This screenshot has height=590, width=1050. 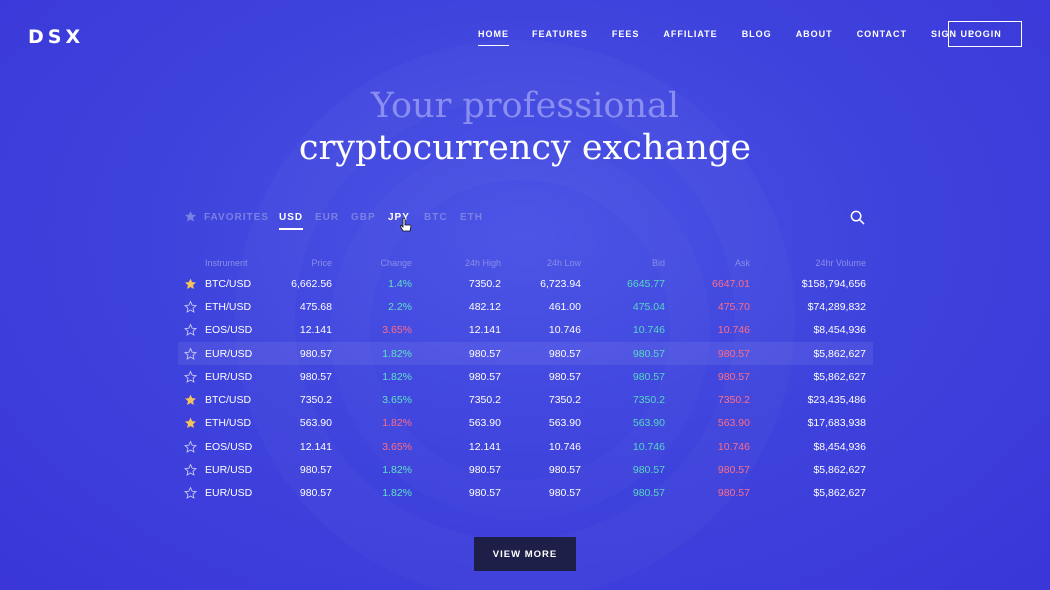 What do you see at coordinates (648, 400) in the screenshot?
I see `bid-cell: 7350.2` at bounding box center [648, 400].